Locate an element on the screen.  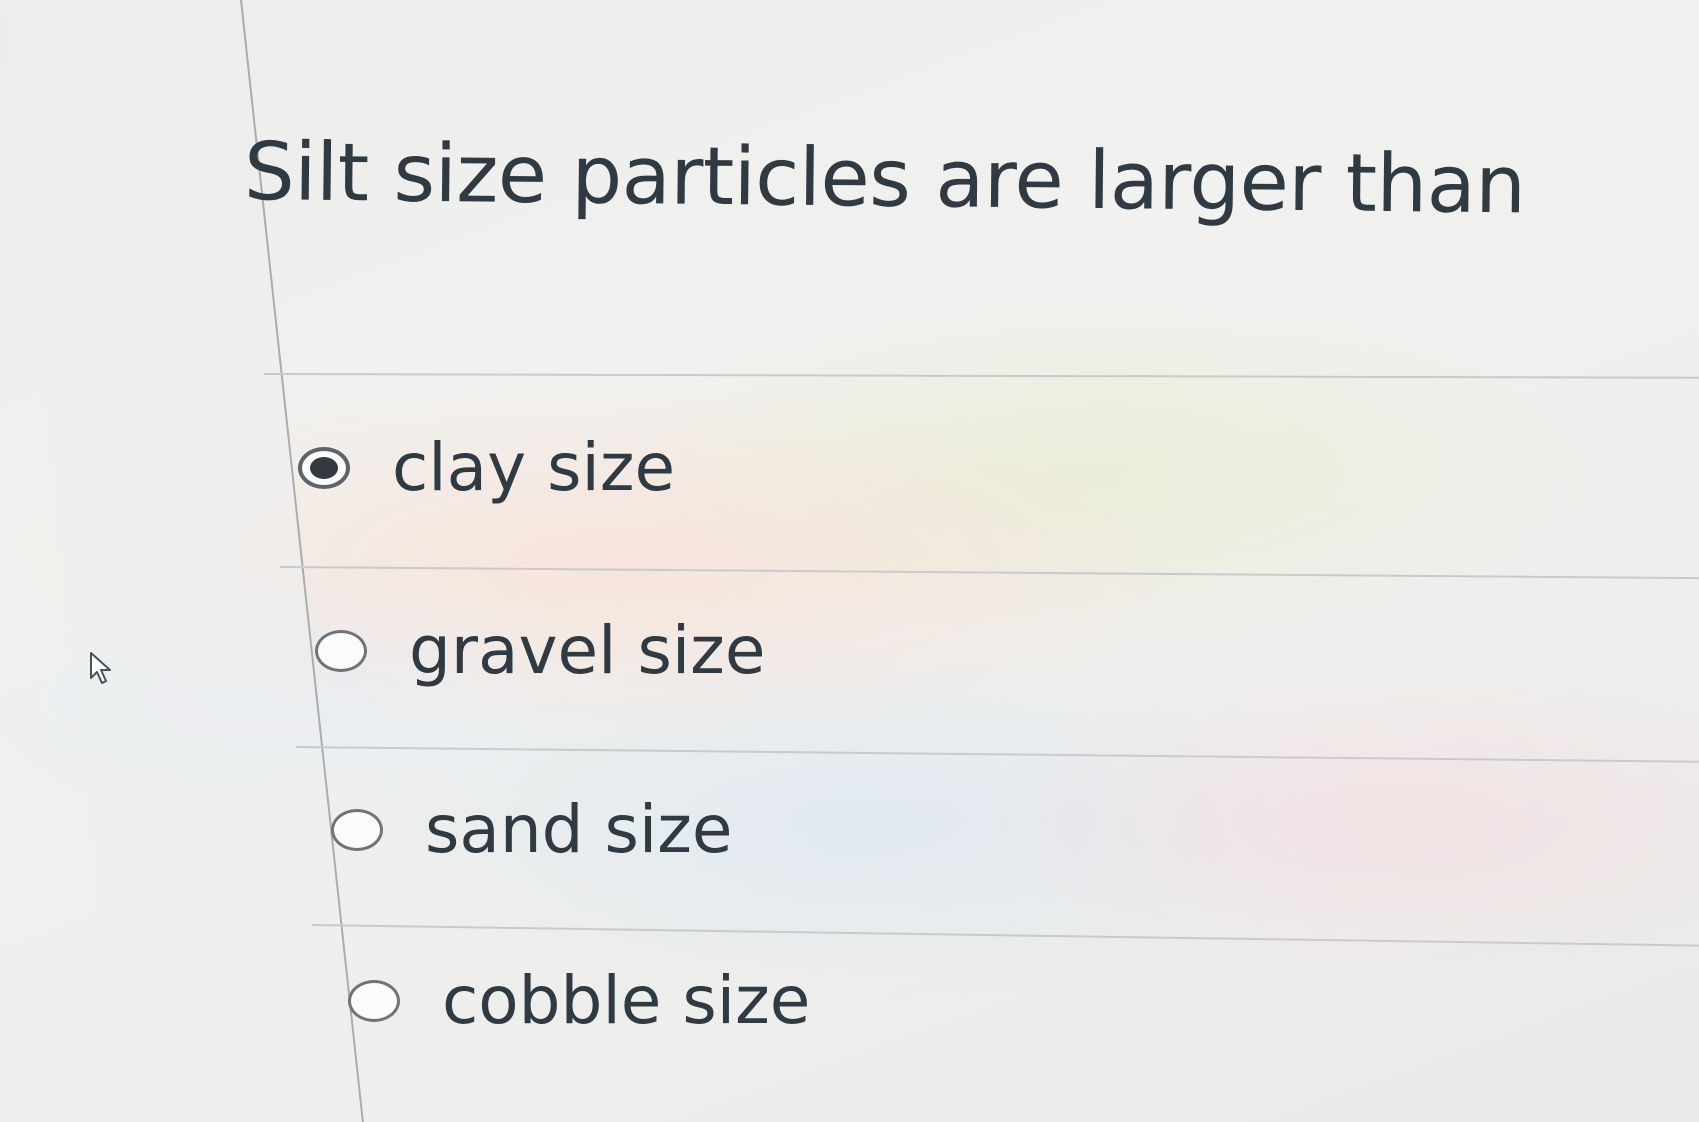
answer-option-clay: clay size is located at coordinates (486, 468).